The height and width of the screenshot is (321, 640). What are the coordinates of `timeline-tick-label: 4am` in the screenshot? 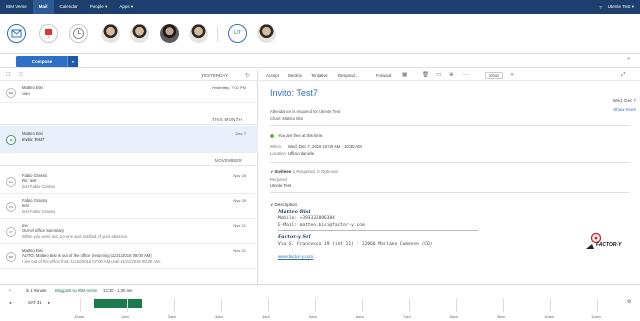 It's located at (266, 316).